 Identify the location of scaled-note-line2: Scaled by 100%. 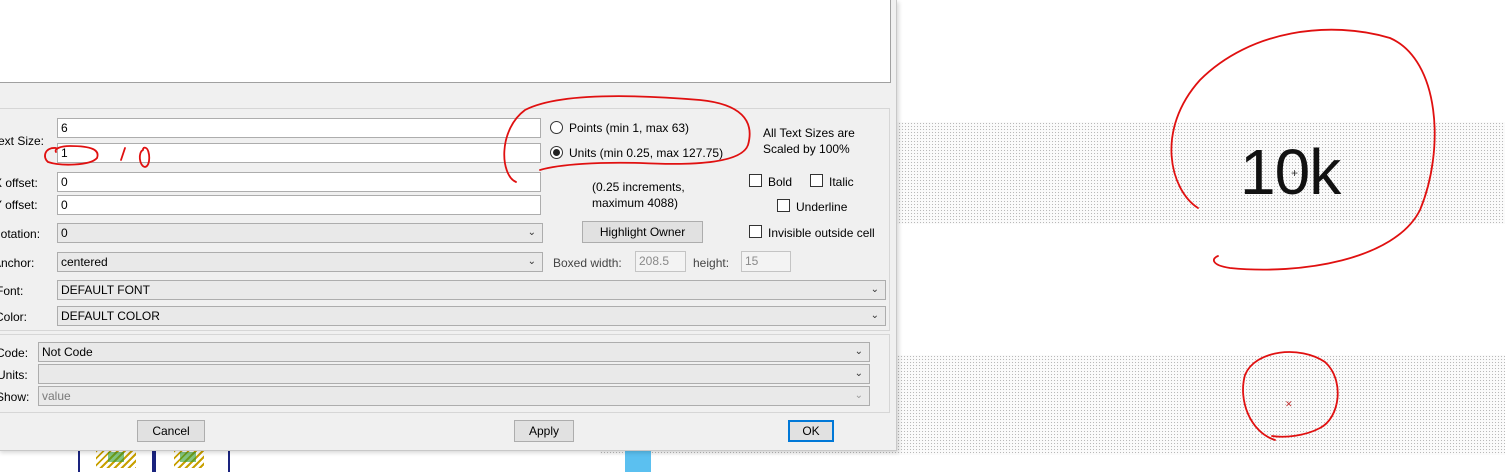
(806, 149).